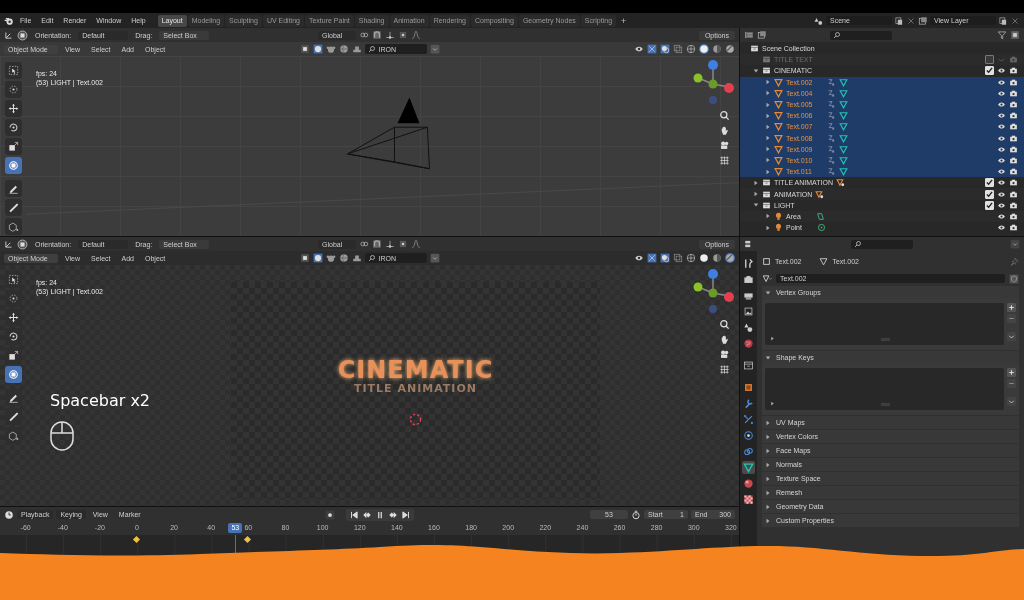 This screenshot has width=1024, height=600. Describe the element at coordinates (748, 467) in the screenshot. I see `triangle-icon` at that location.